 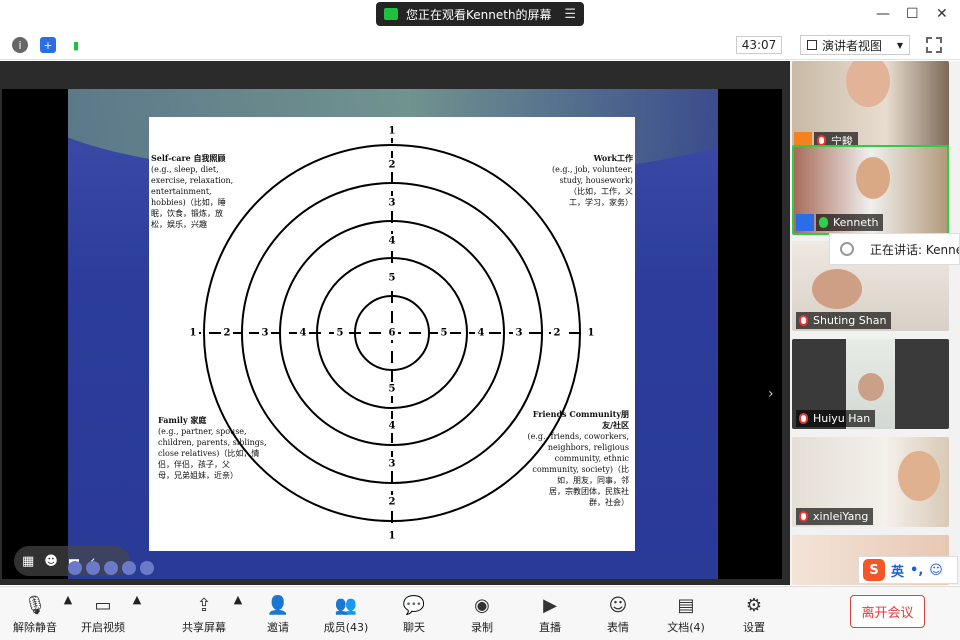 I want to click on more-icon, so click(x=129, y=568).